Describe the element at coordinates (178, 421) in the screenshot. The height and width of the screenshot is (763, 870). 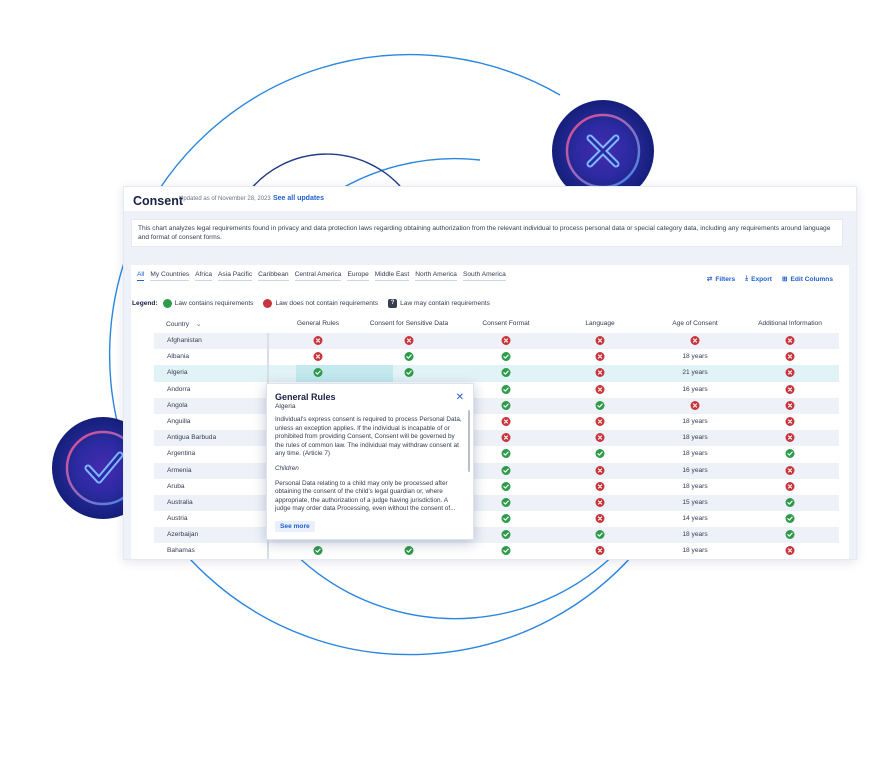
I see `country-name: Anguilla` at that location.